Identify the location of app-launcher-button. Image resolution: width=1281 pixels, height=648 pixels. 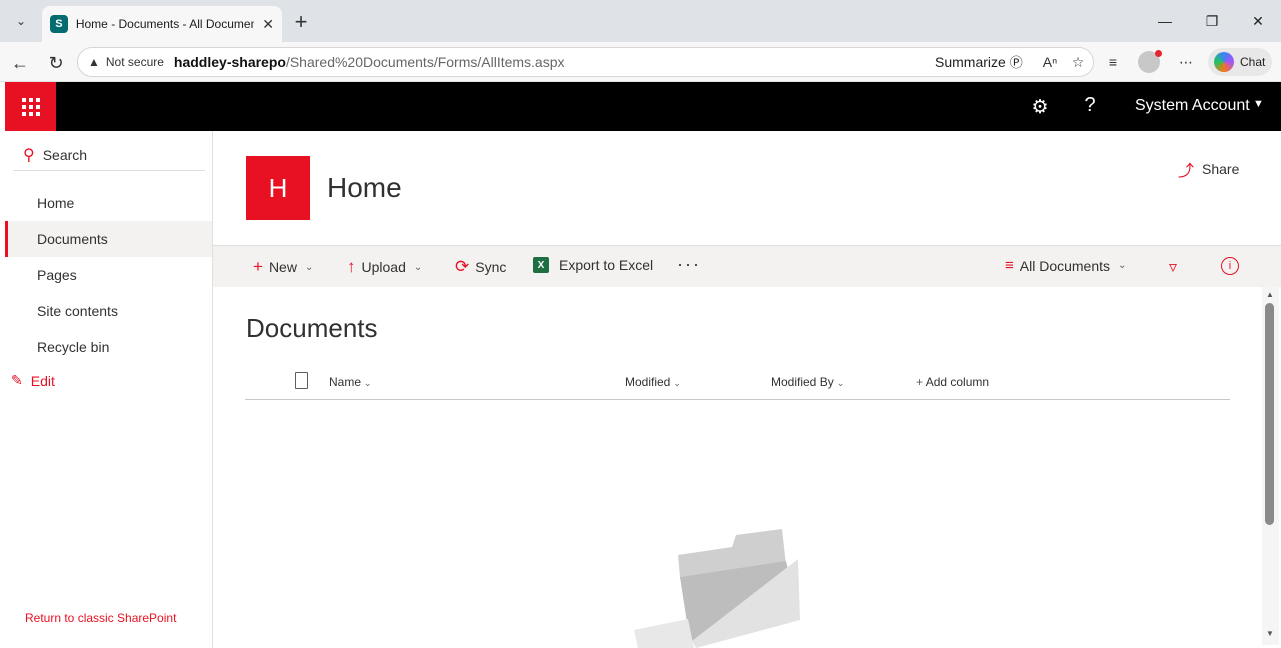
(30, 106).